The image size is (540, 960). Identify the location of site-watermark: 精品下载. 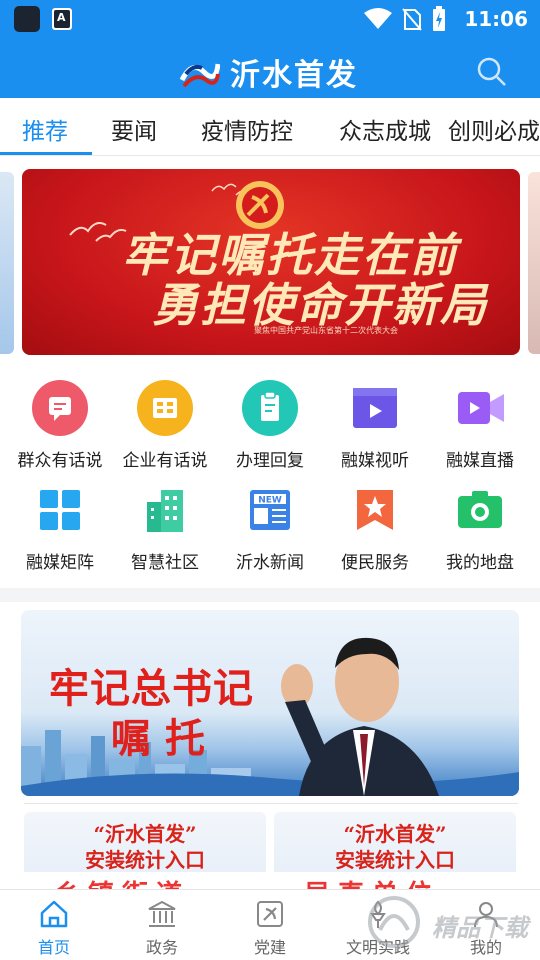
(450, 923).